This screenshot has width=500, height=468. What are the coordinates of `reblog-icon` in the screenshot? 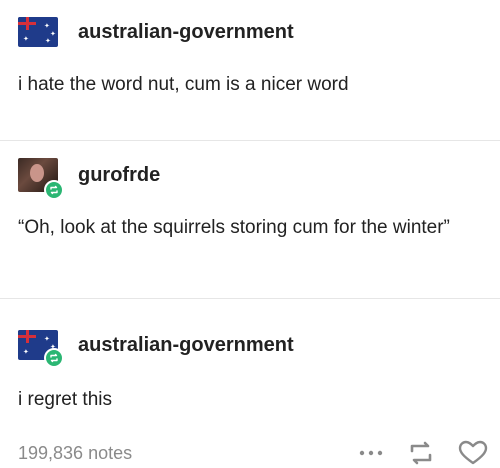 It's located at (421, 453).